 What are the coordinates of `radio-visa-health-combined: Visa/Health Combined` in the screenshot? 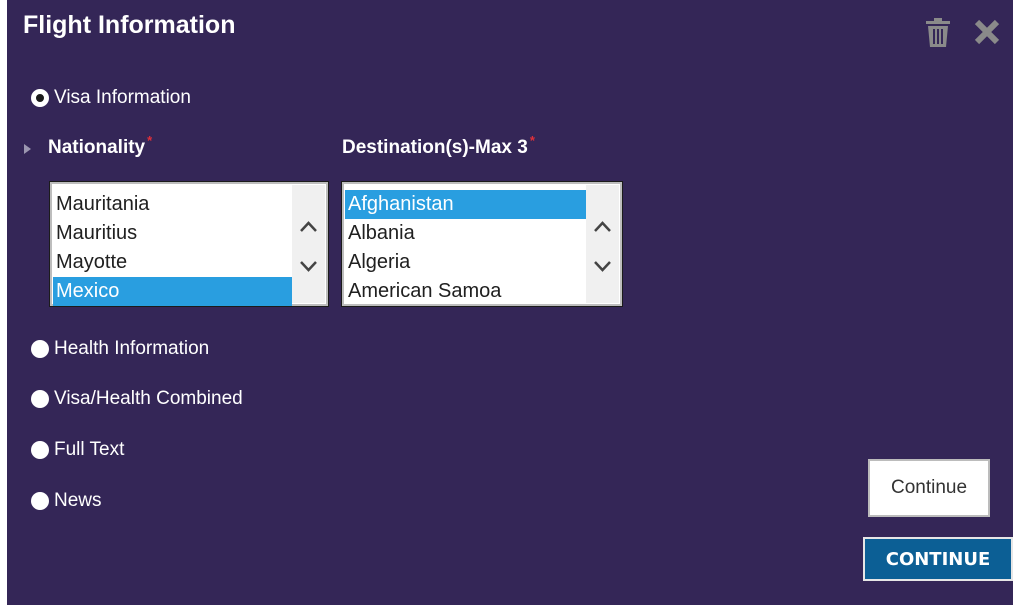 It's located at (137, 399).